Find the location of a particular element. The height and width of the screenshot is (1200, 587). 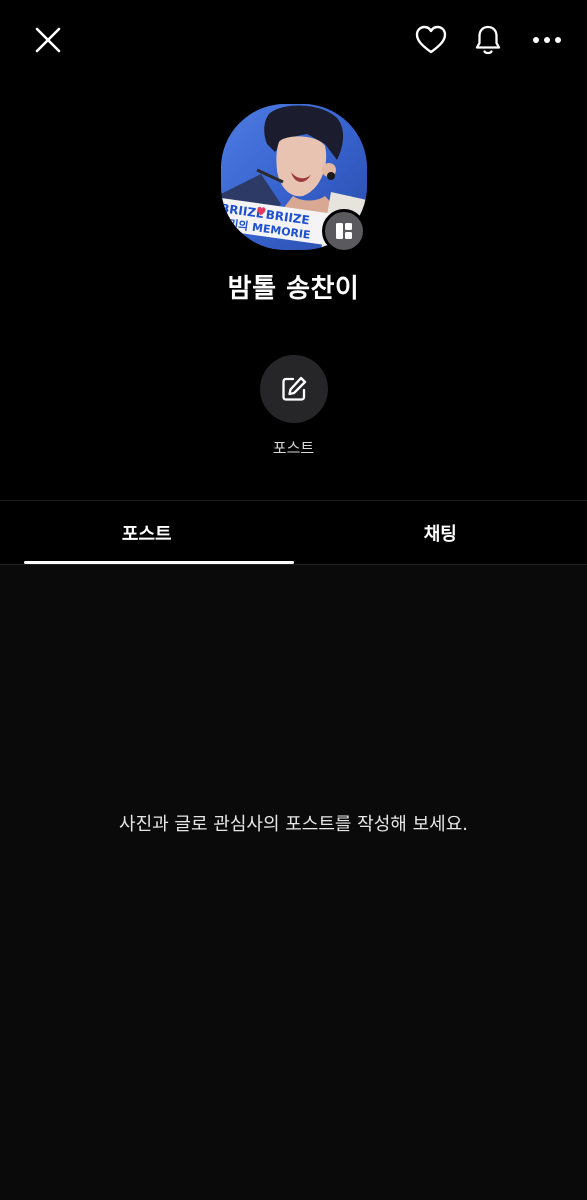

layout-widget-icon is located at coordinates (344, 231).